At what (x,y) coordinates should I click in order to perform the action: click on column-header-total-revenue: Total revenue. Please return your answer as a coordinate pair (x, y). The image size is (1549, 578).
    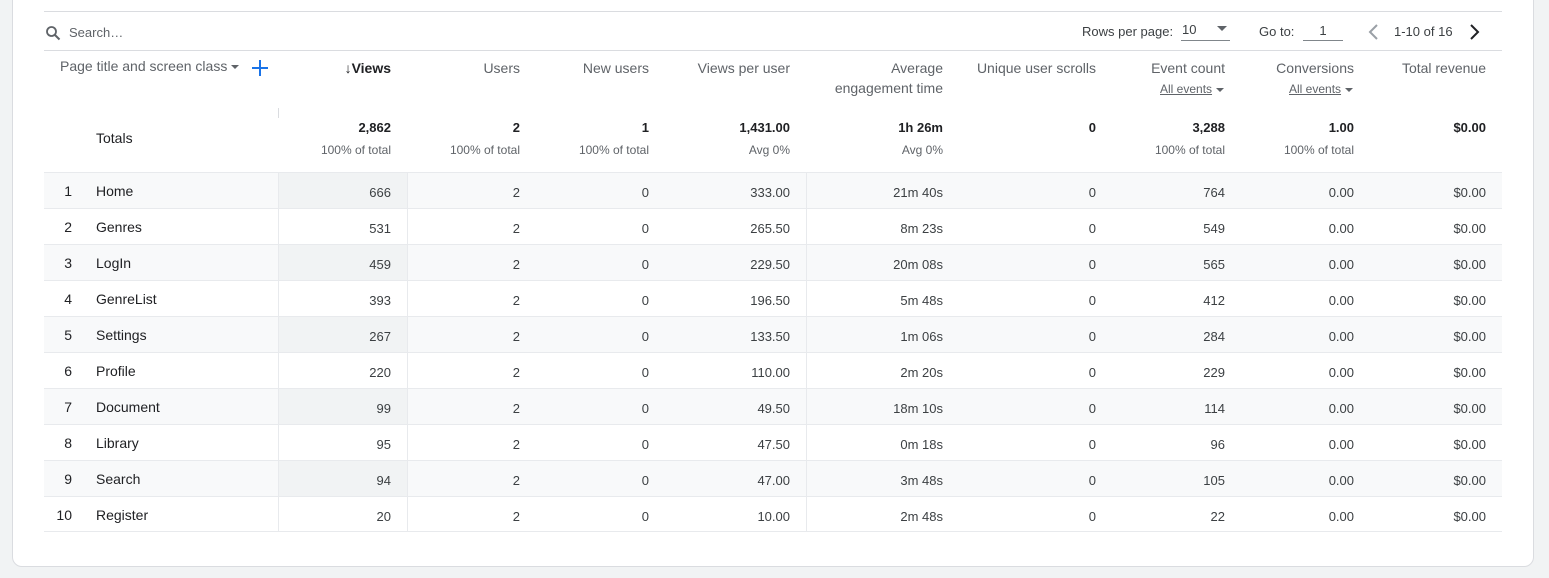
    Looking at the image, I should click on (1428, 68).